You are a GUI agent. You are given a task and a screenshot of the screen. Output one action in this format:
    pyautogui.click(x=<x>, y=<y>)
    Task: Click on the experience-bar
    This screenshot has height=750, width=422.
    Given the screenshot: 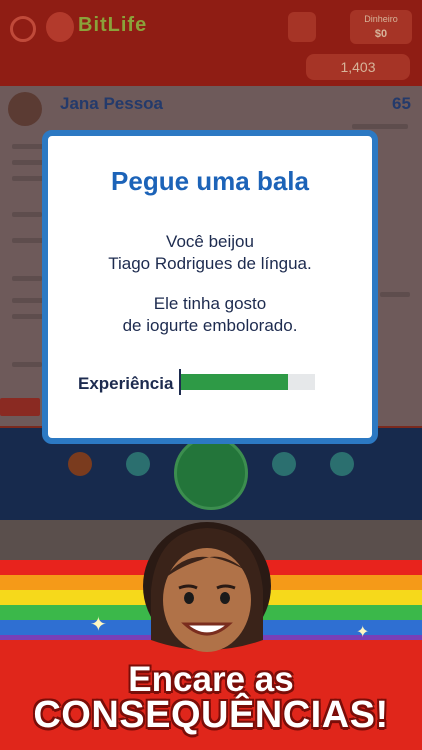 What is the action you would take?
    pyautogui.click(x=247, y=382)
    